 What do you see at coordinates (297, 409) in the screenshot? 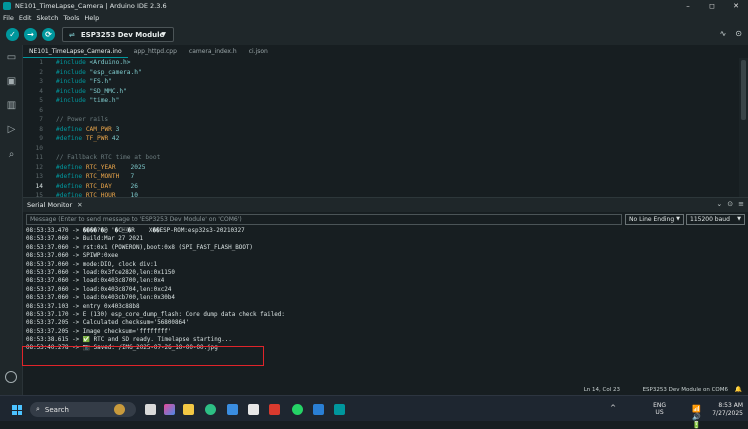
I see `whatsapp-icon` at bounding box center [297, 409].